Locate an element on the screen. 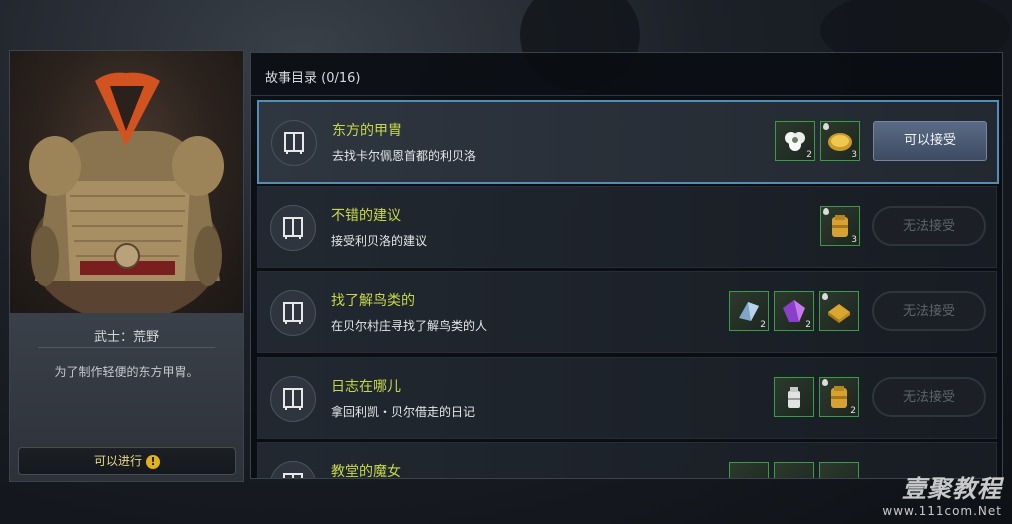 The height and width of the screenshot is (524, 1012). accept-button: 可以接受 is located at coordinates (930, 141).